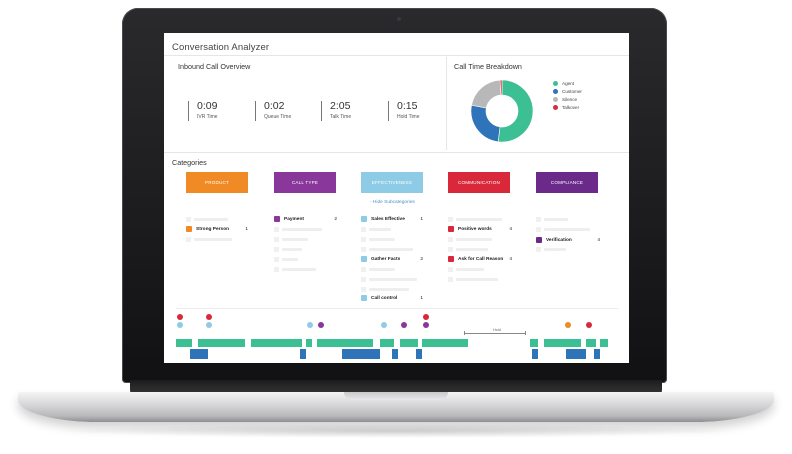 The height and width of the screenshot is (454, 792). I want to click on legend-item-agent: Agent, so click(567, 83).